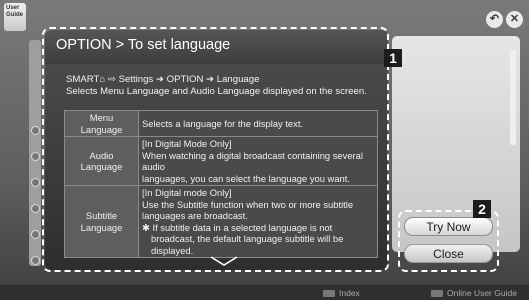 The height and width of the screenshot is (300, 529). I want to click on footer-online-guide-label: Online User Guide, so click(482, 293).